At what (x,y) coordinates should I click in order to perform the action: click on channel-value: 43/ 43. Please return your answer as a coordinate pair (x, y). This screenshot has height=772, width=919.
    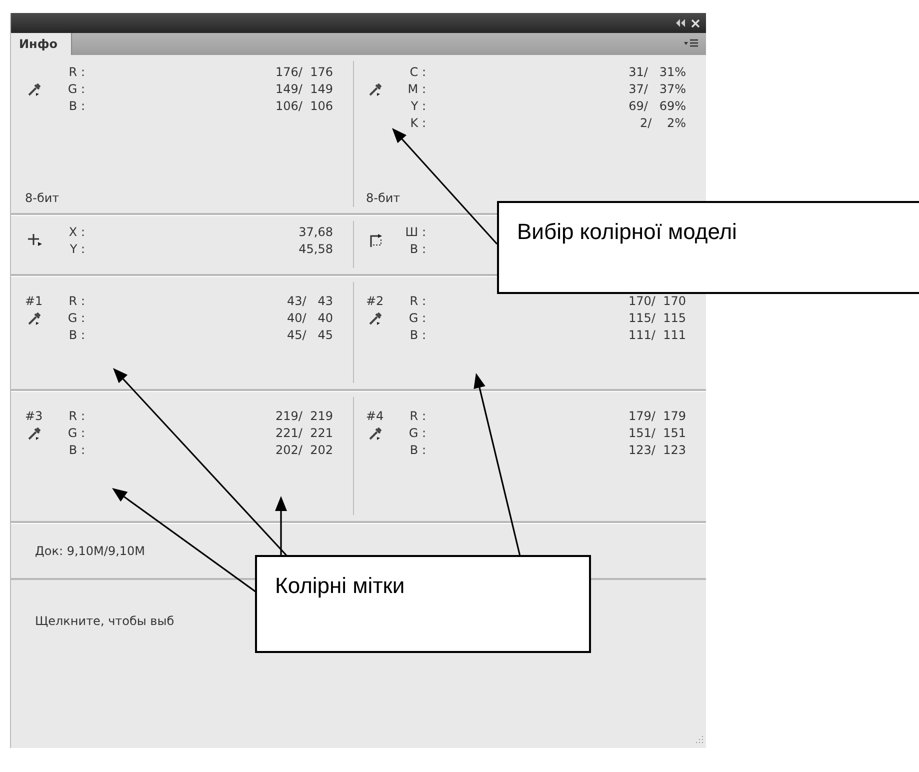
    Looking at the image, I should click on (309, 301).